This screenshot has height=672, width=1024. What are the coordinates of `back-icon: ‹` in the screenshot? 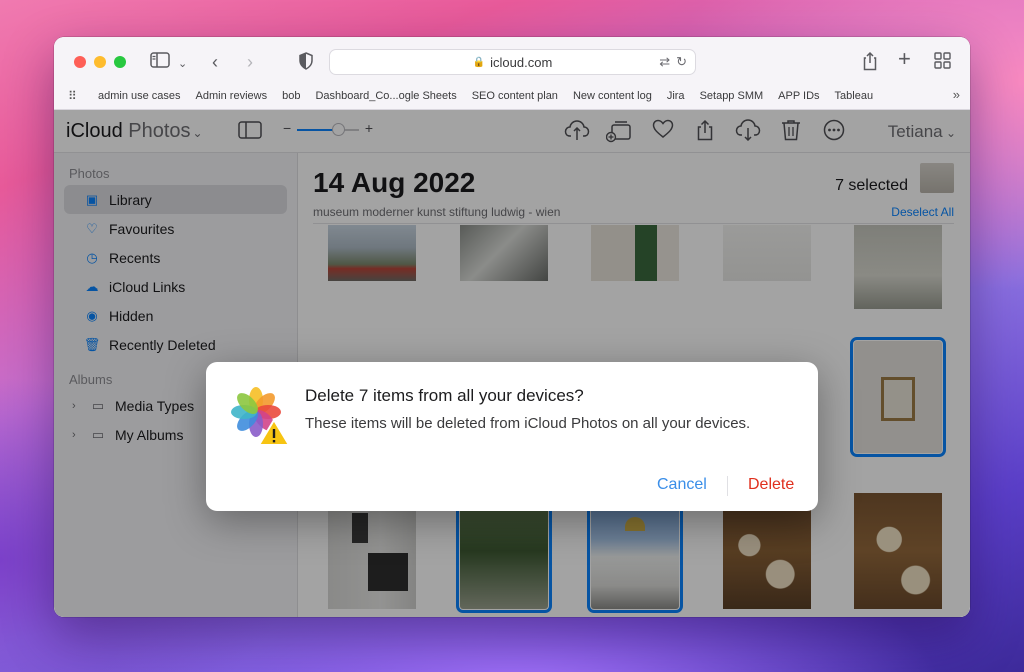 It's located at (215, 62).